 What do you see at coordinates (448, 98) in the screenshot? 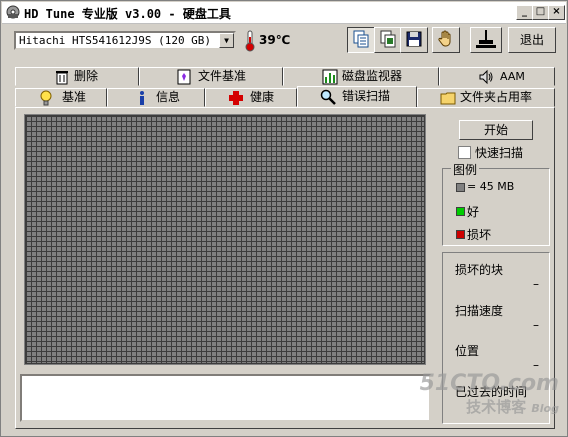
I see `folder-icon` at bounding box center [448, 98].